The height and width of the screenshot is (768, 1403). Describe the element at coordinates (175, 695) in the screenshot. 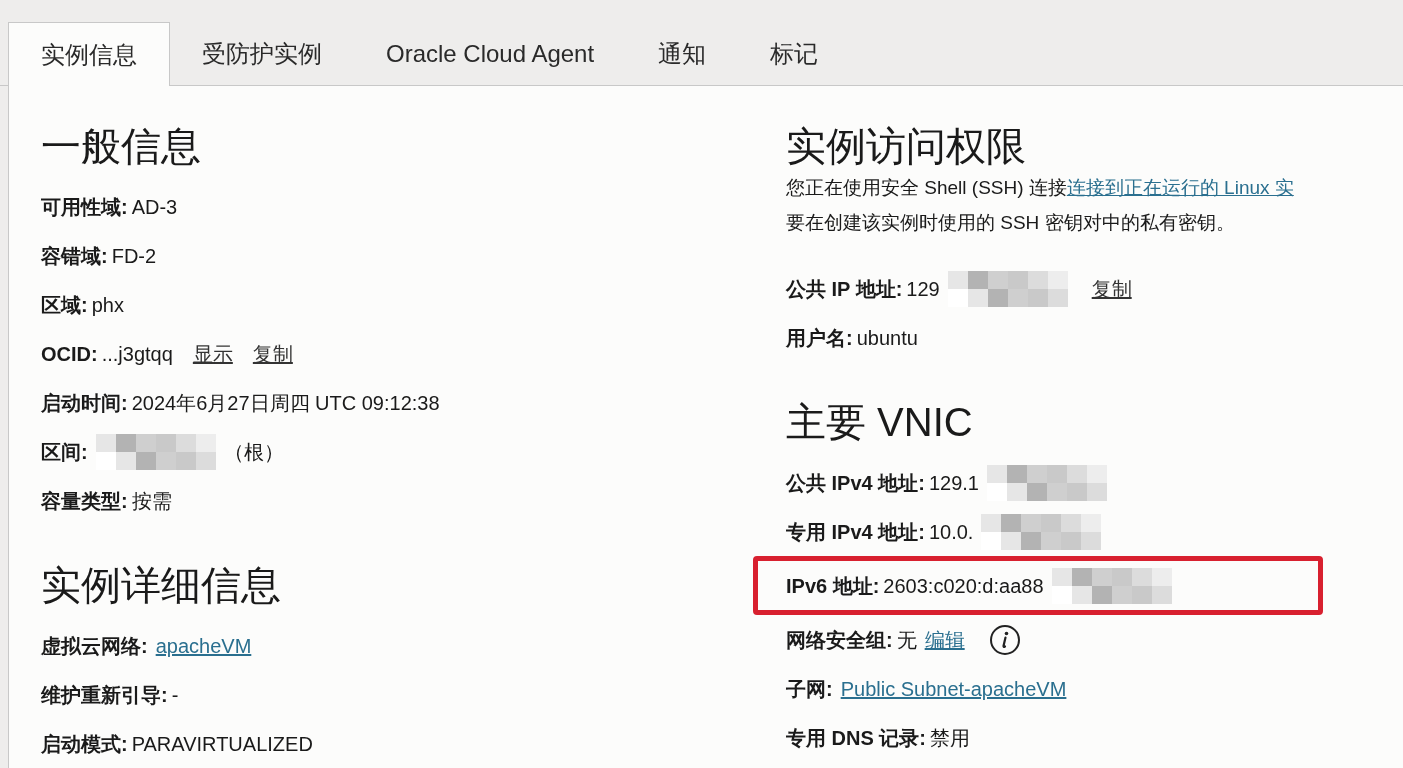

I see `field-value: -` at that location.